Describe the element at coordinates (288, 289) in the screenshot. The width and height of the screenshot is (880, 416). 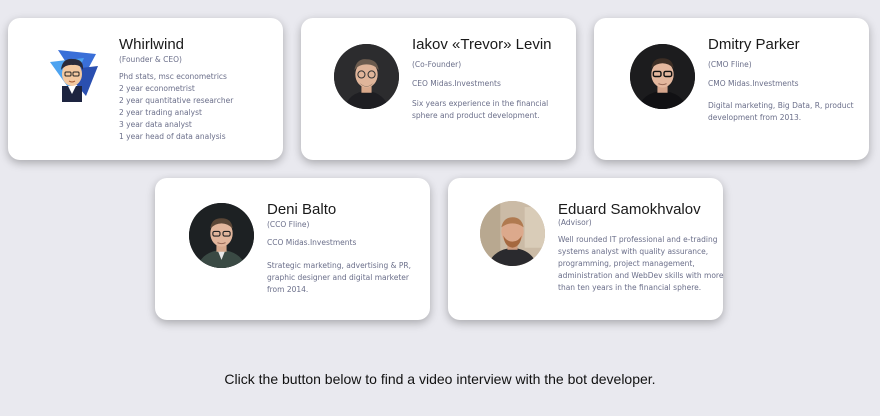
I see `description-line: from 2014.` at that location.